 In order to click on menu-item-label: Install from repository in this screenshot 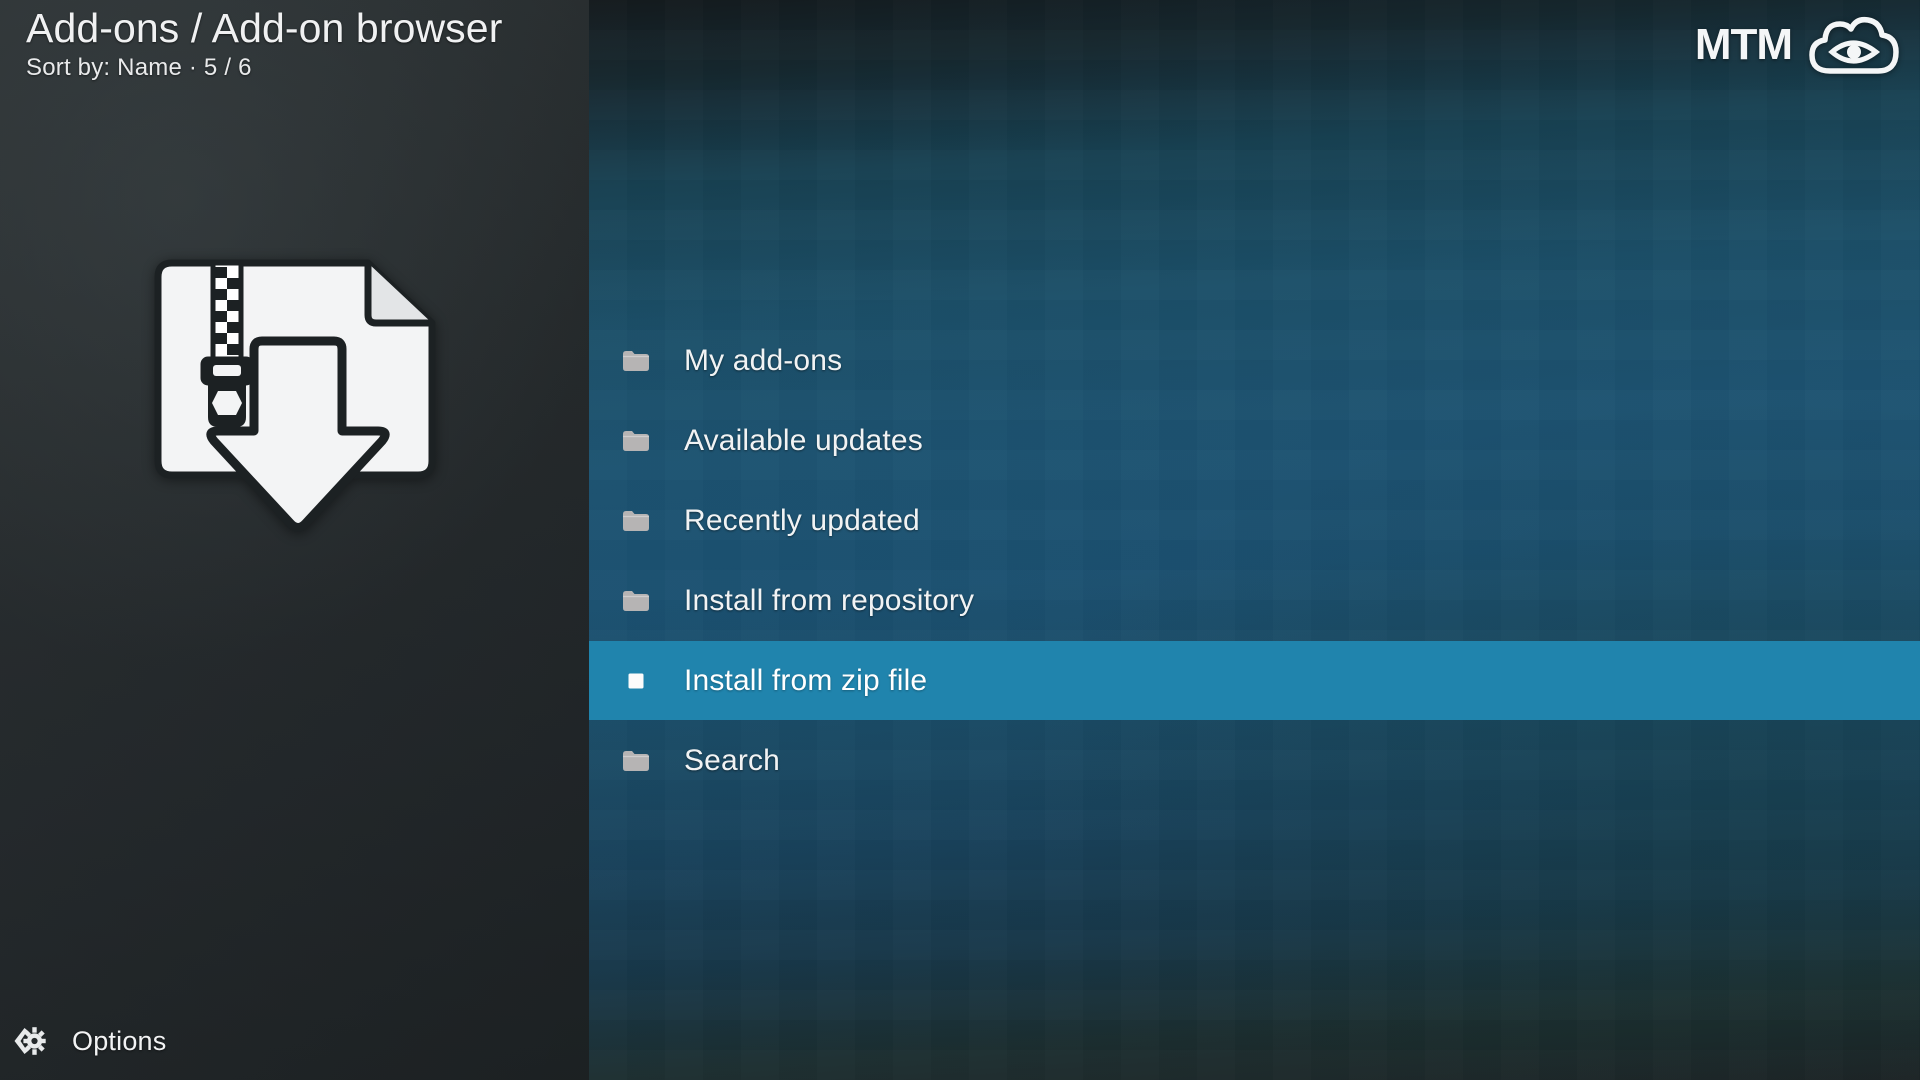, I will do `click(829, 600)`.